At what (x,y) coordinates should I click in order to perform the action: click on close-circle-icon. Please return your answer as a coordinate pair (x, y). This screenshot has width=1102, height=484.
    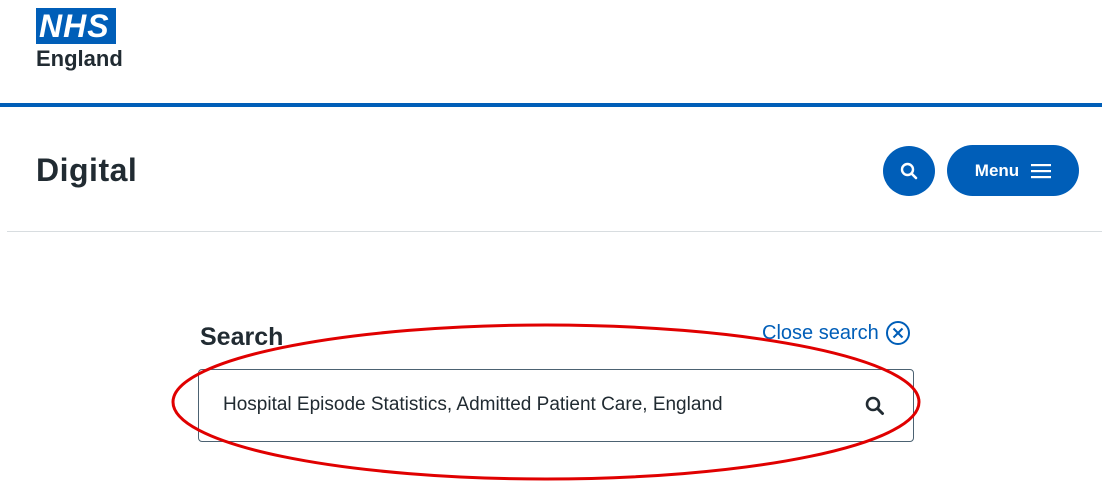
    Looking at the image, I should click on (897, 333).